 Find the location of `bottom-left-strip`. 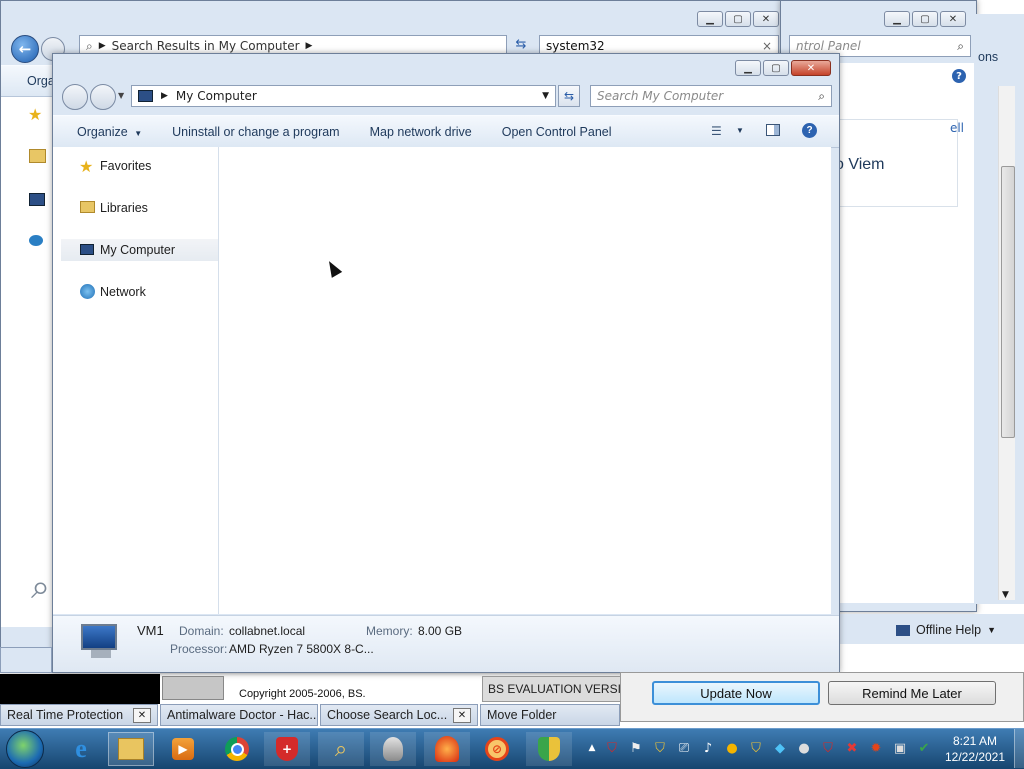

bottom-left-strip is located at coordinates (26, 660).